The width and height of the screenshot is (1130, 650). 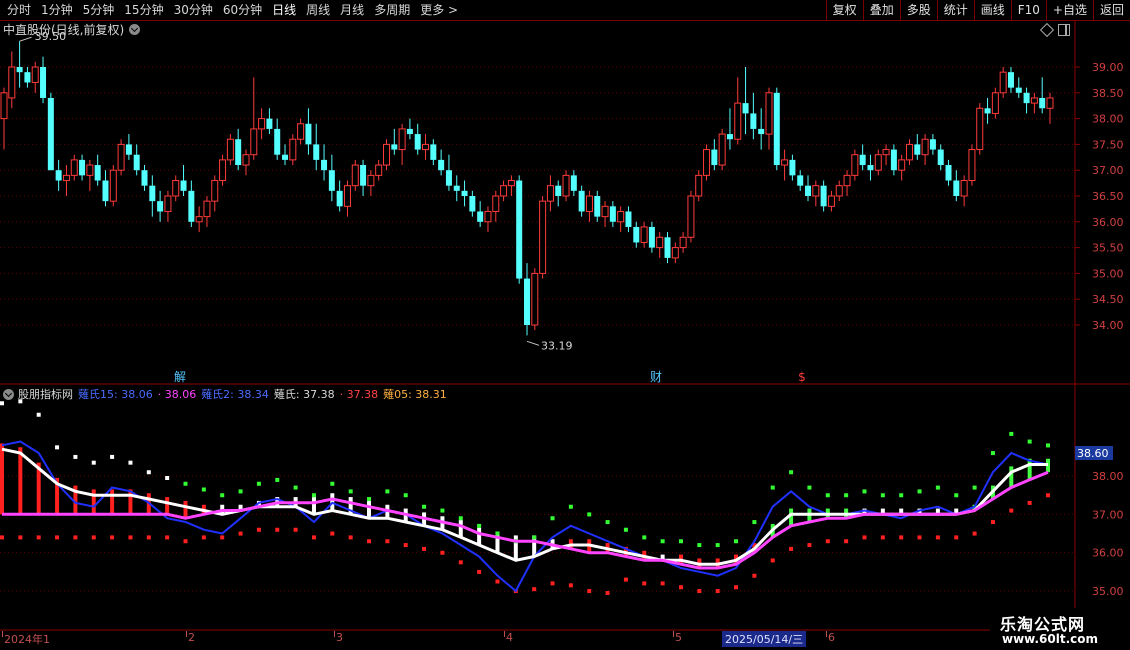 I want to click on date-label-5: 6, so click(x=831, y=637).